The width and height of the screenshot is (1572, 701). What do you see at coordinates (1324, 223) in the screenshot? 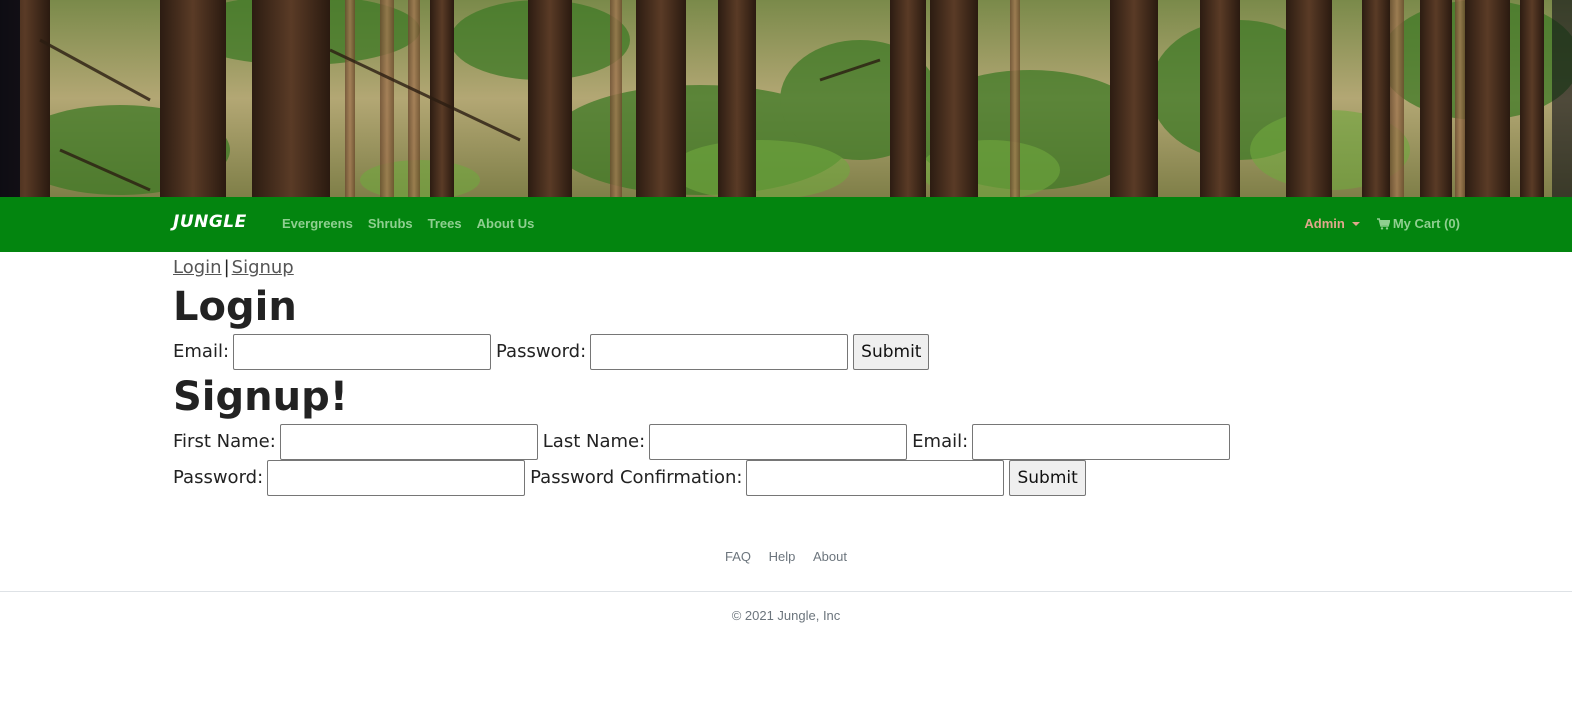
I see `admin-label: Admin` at bounding box center [1324, 223].